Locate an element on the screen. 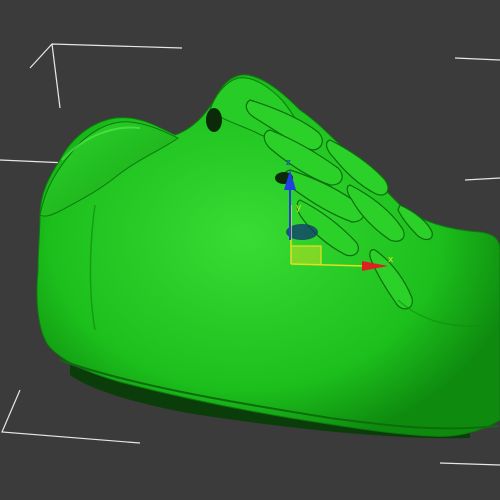  bracket-mid-right is located at coordinates (482, 179).